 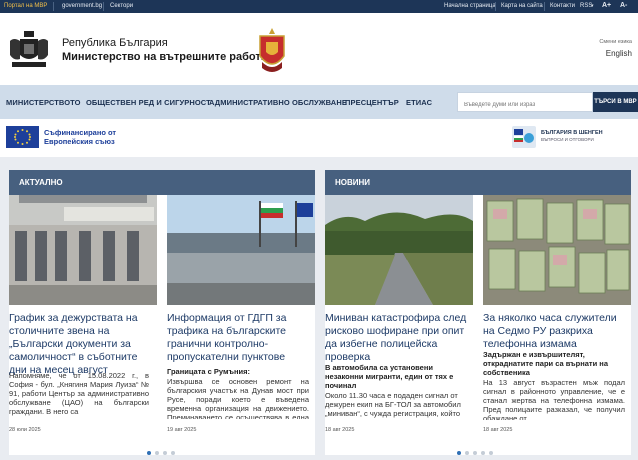 What do you see at coordinates (29, 50) in the screenshot?
I see `coat-of-arms-icon` at bounding box center [29, 50].